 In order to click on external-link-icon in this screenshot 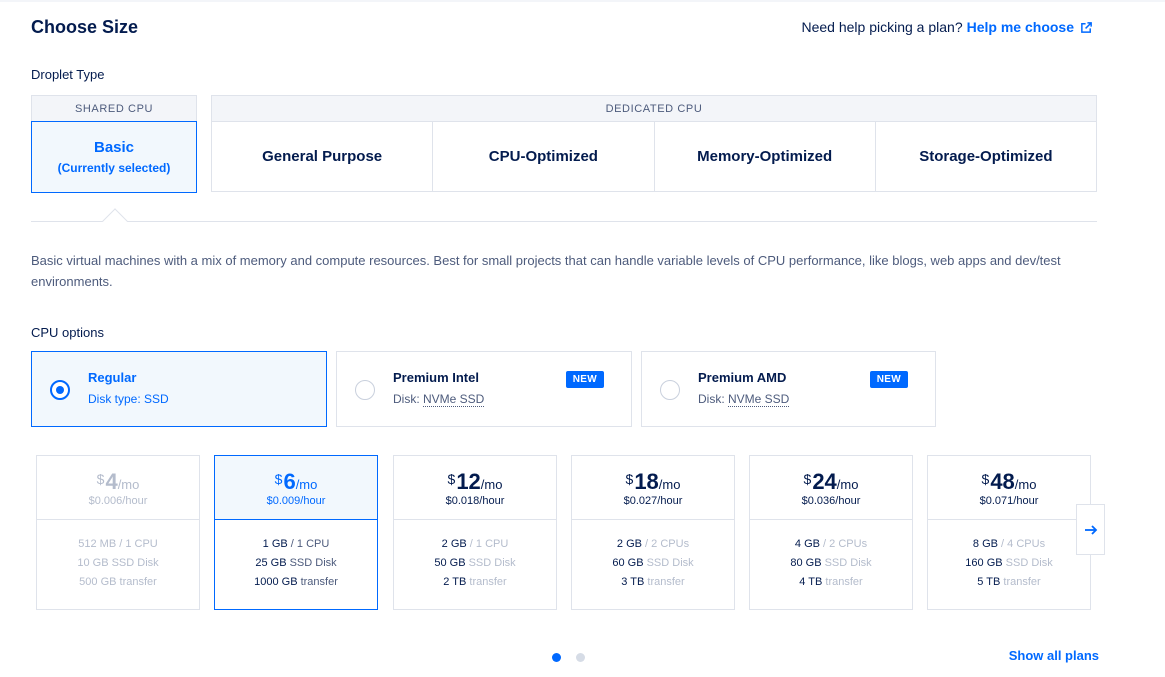, I will do `click(1086, 27)`.